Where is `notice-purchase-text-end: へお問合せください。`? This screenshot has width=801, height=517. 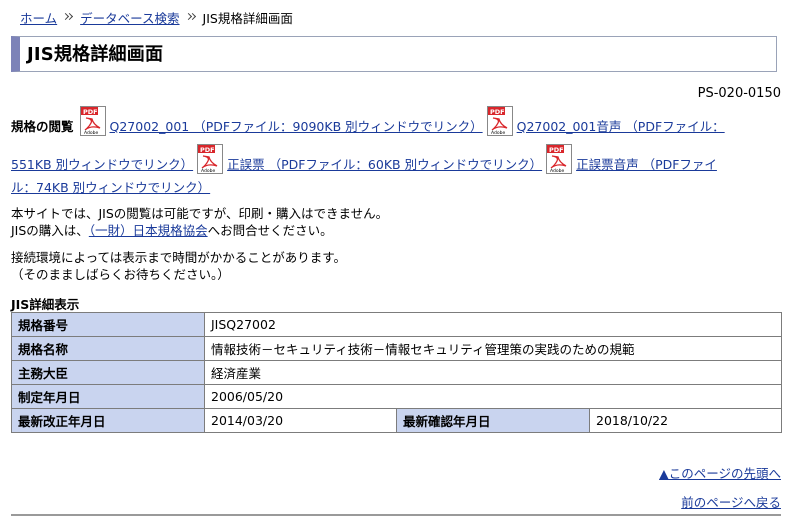 notice-purchase-text-end: へお問合せください。 is located at coordinates (270, 230).